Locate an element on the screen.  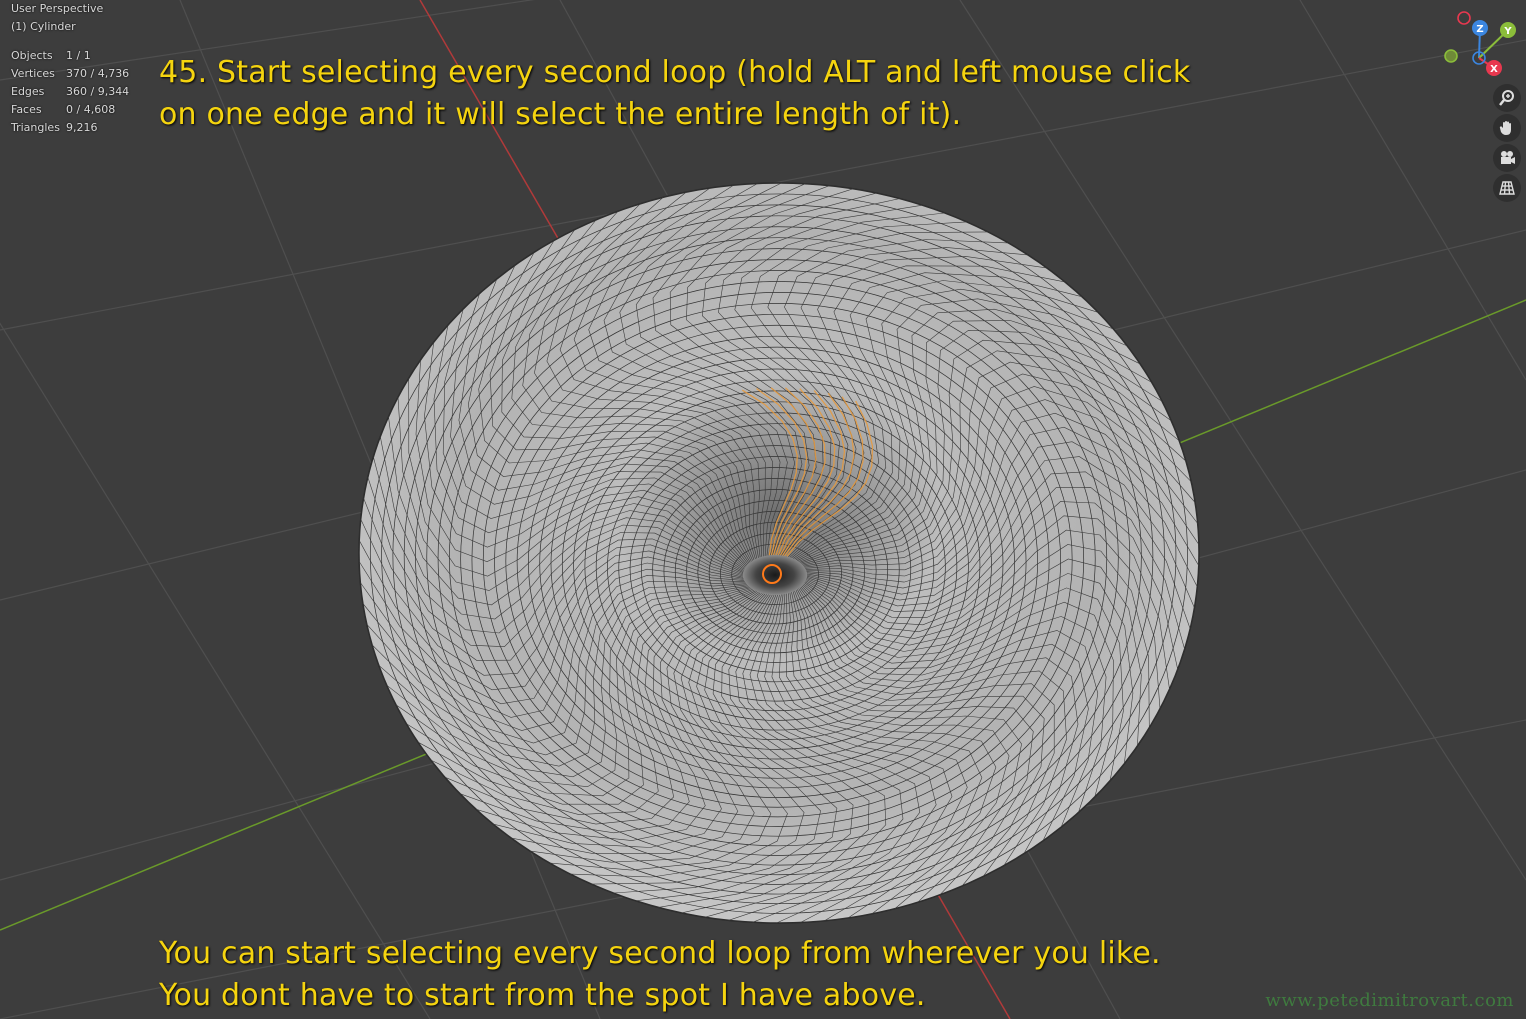
pan-button is located at coordinates (1507, 128).